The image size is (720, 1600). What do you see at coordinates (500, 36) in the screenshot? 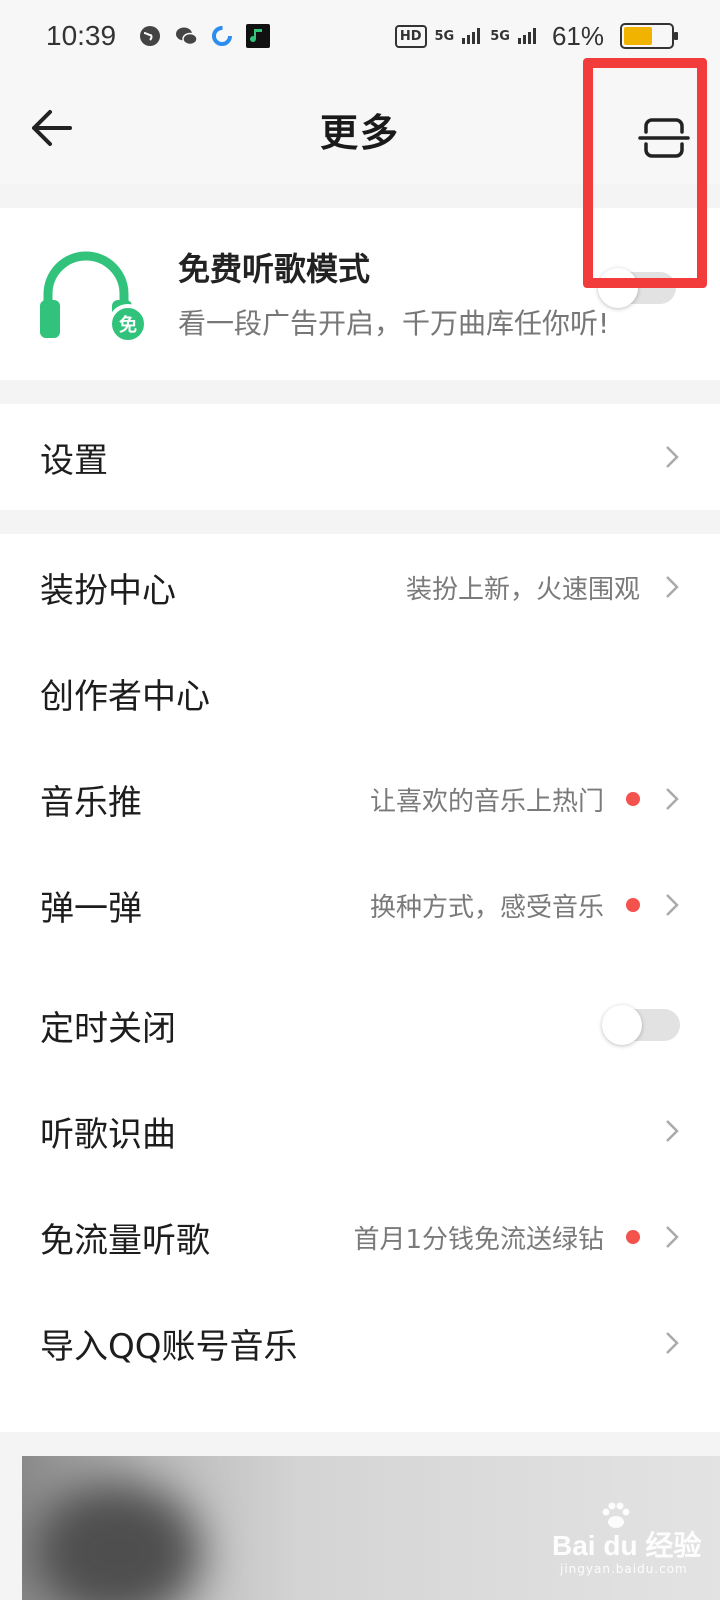
I see `signal-5g-label-2: 5G` at bounding box center [500, 36].